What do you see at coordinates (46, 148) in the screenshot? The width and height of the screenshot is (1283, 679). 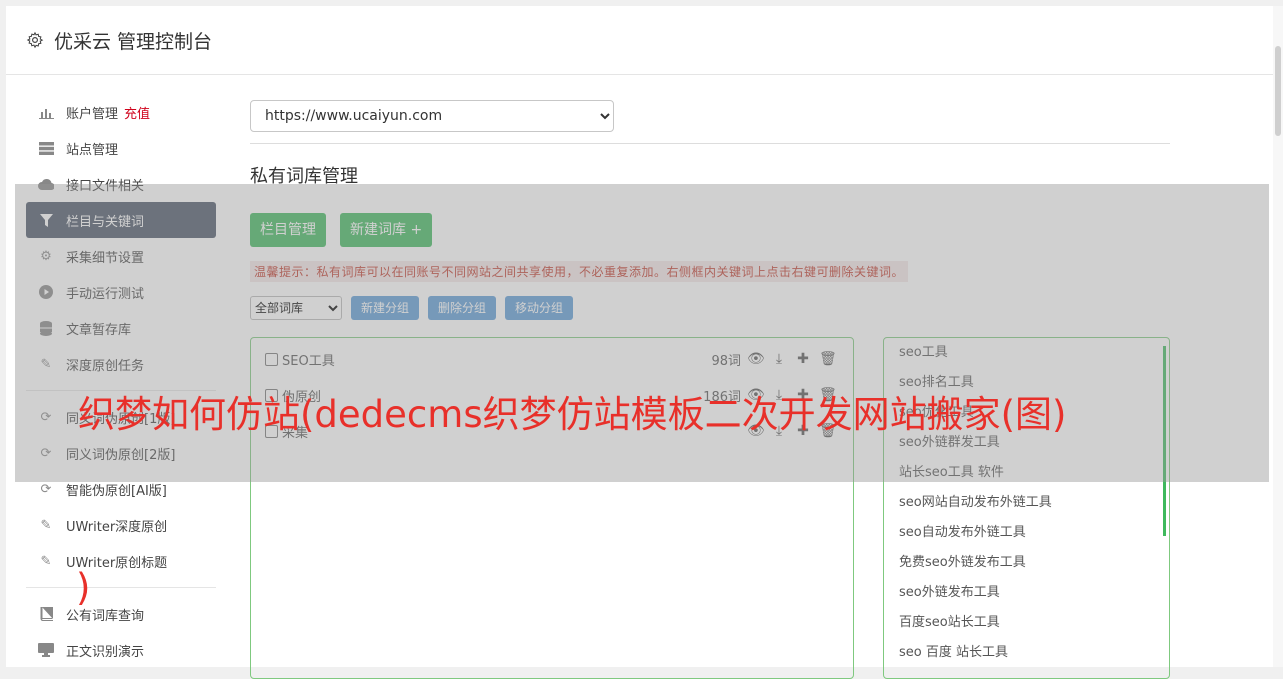 I see `server-icon` at bounding box center [46, 148].